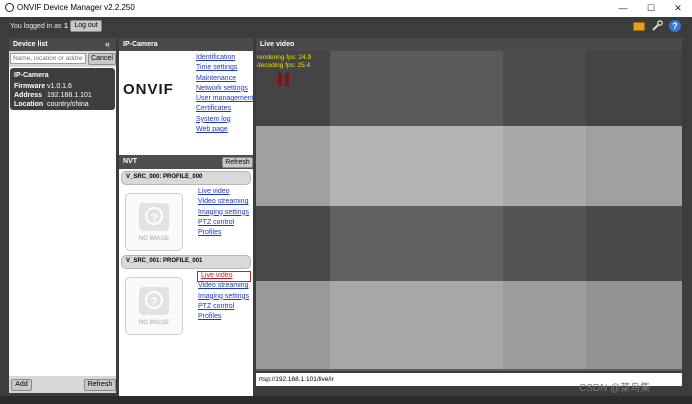 The width and height of the screenshot is (692, 404). I want to click on device-address-value: 192.168.1.101, so click(69, 95).